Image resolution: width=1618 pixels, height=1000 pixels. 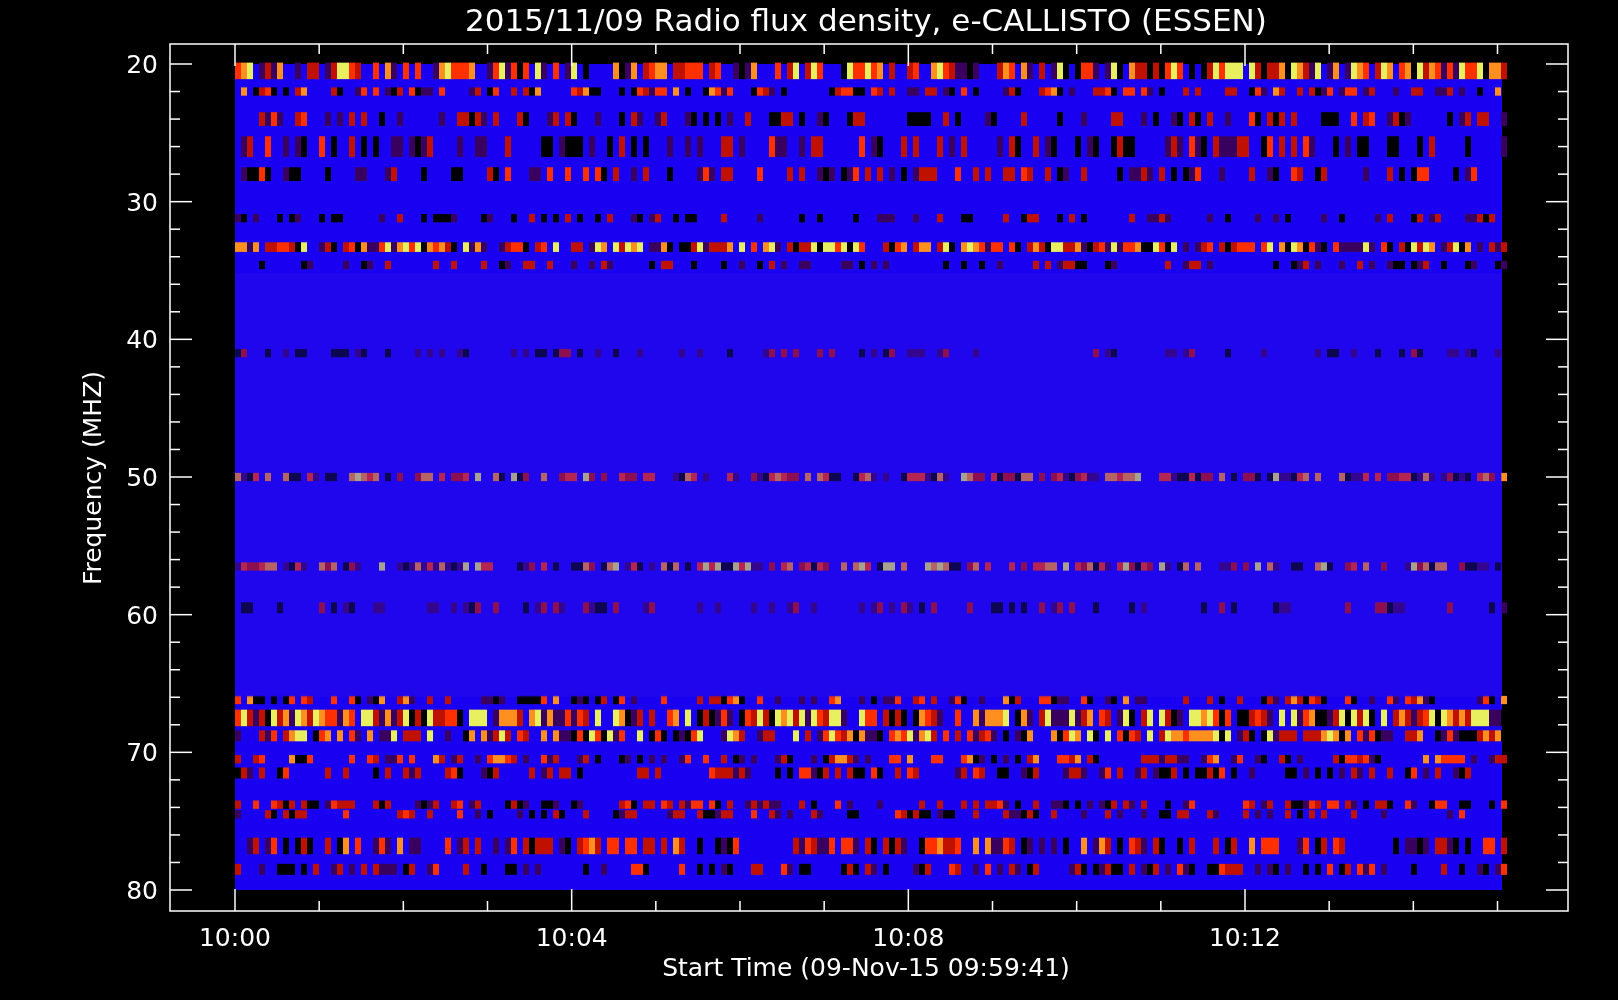 I want to click on tick-label: 70, so click(x=142, y=753).